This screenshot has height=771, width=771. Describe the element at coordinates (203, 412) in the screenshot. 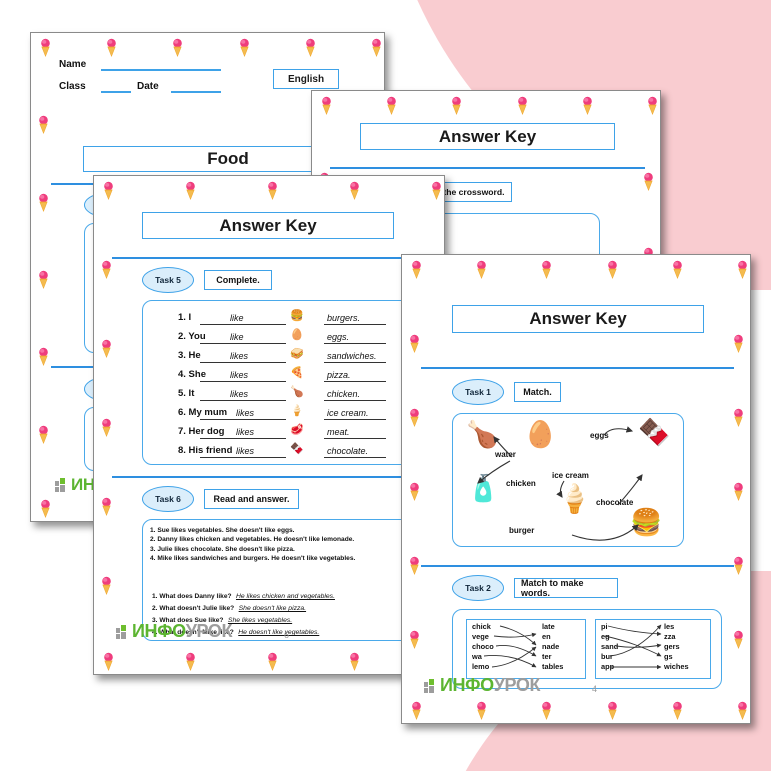

I see `row-number: 6. My mum` at that location.